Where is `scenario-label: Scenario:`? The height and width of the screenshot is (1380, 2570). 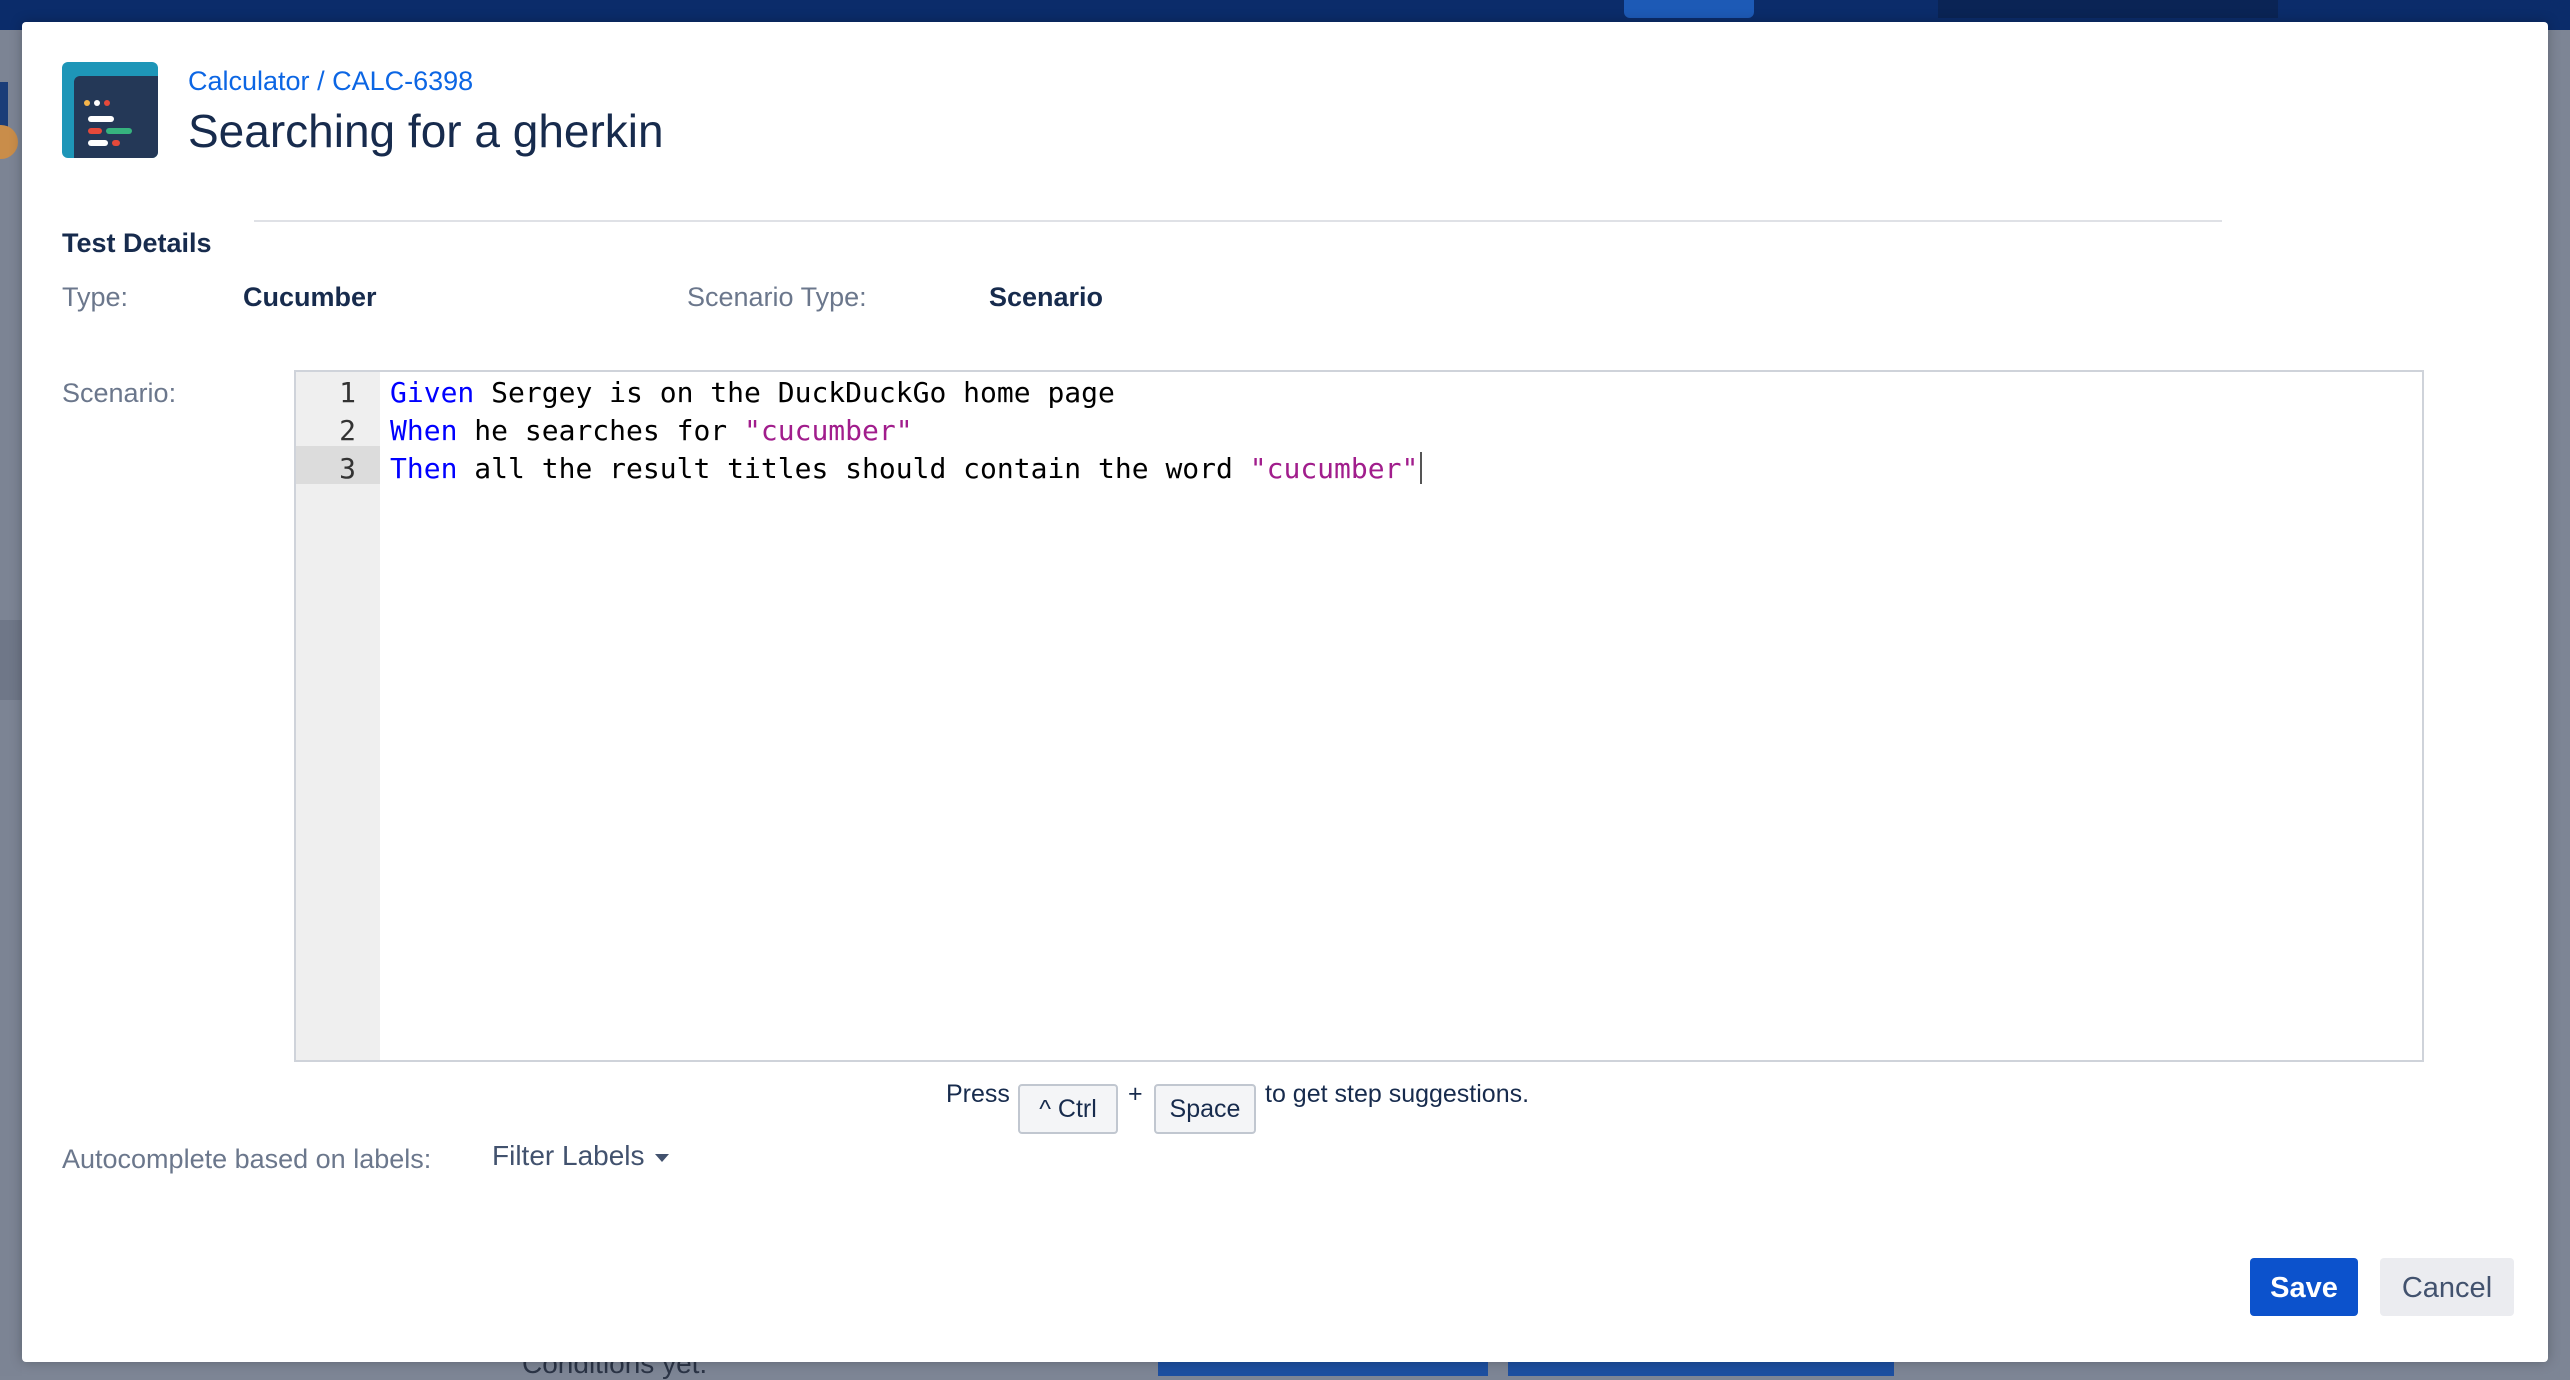
scenario-label: Scenario: is located at coordinates (119, 393).